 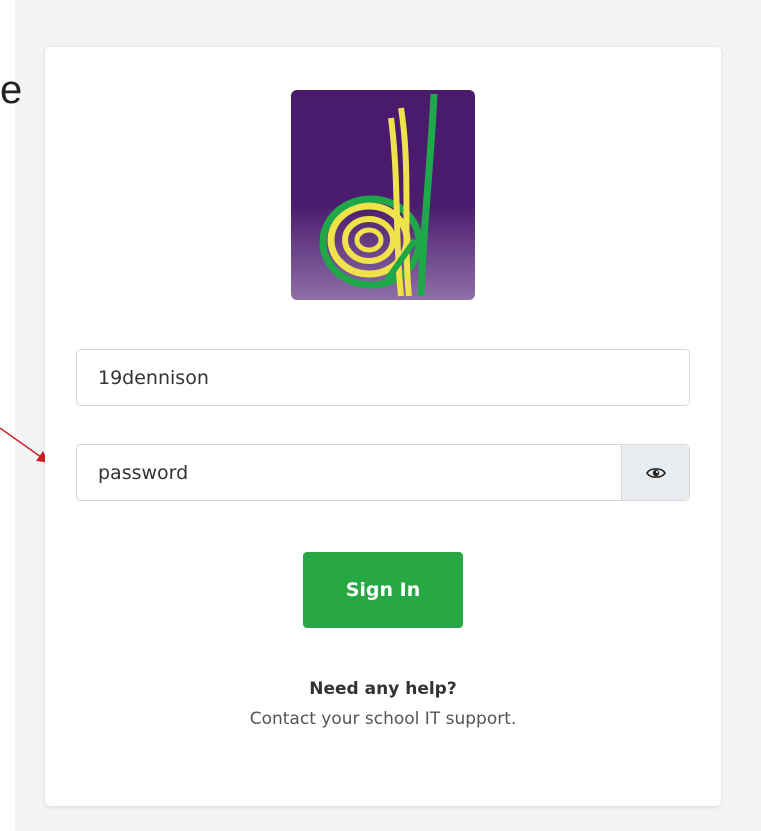 I want to click on school-logo-image, so click(x=383, y=195).